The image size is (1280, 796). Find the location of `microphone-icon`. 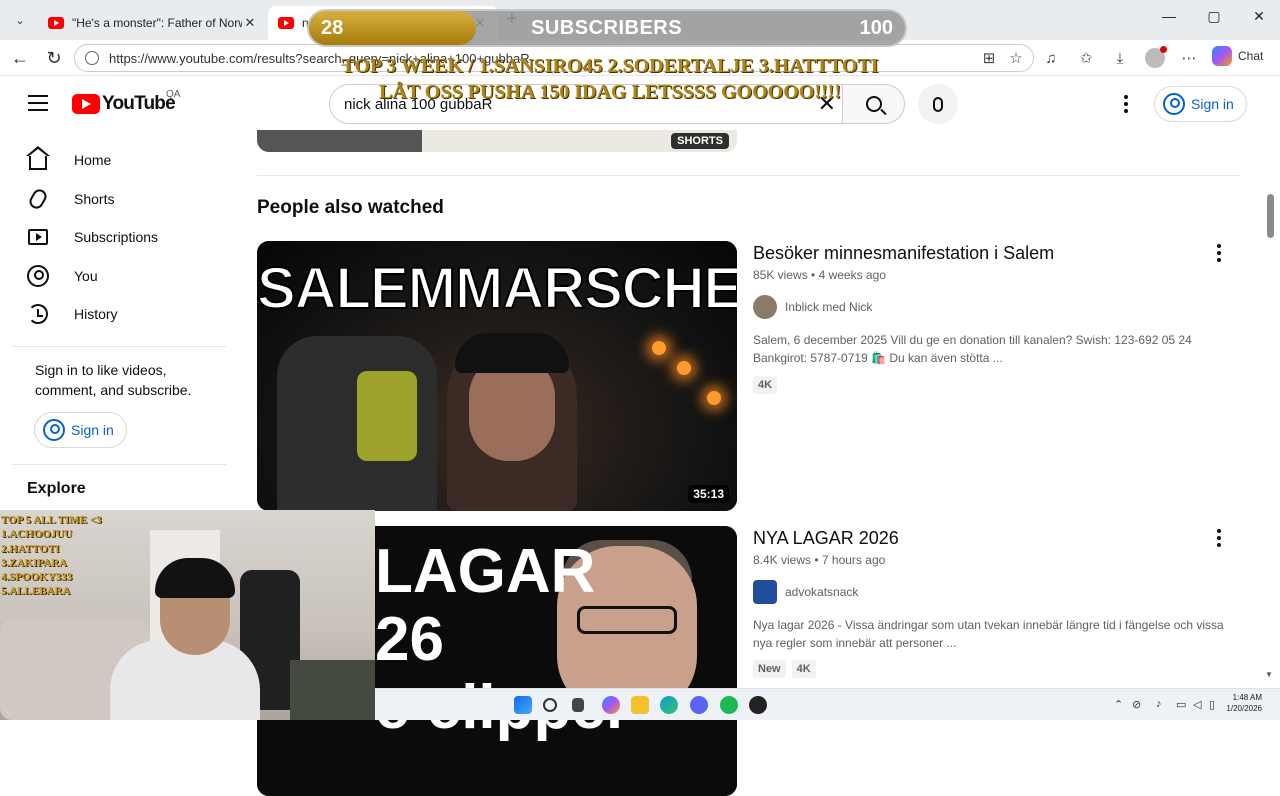

microphone-icon is located at coordinates (938, 104).